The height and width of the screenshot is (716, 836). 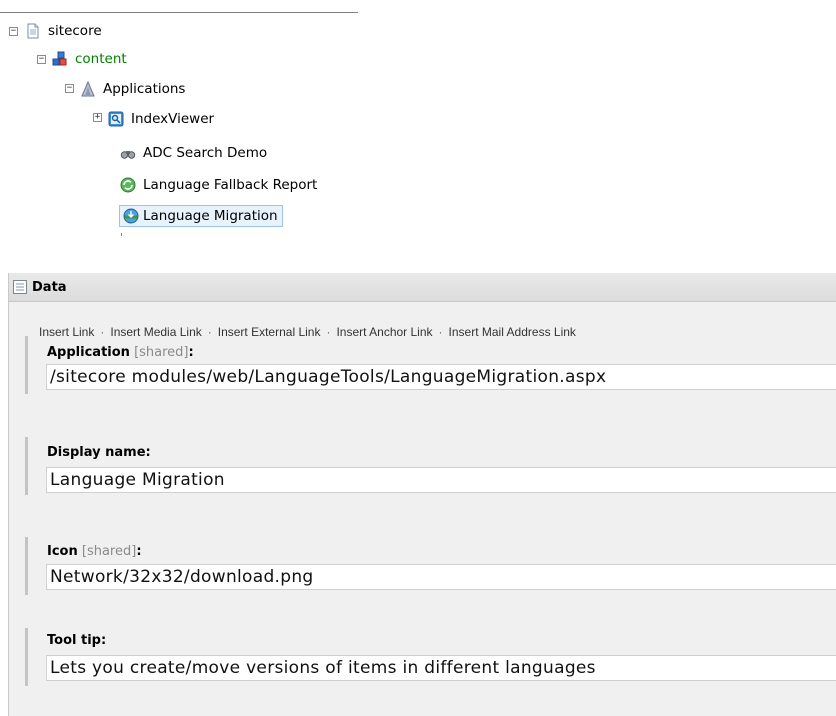 I want to click on field-bar-application, so click(x=26, y=365).